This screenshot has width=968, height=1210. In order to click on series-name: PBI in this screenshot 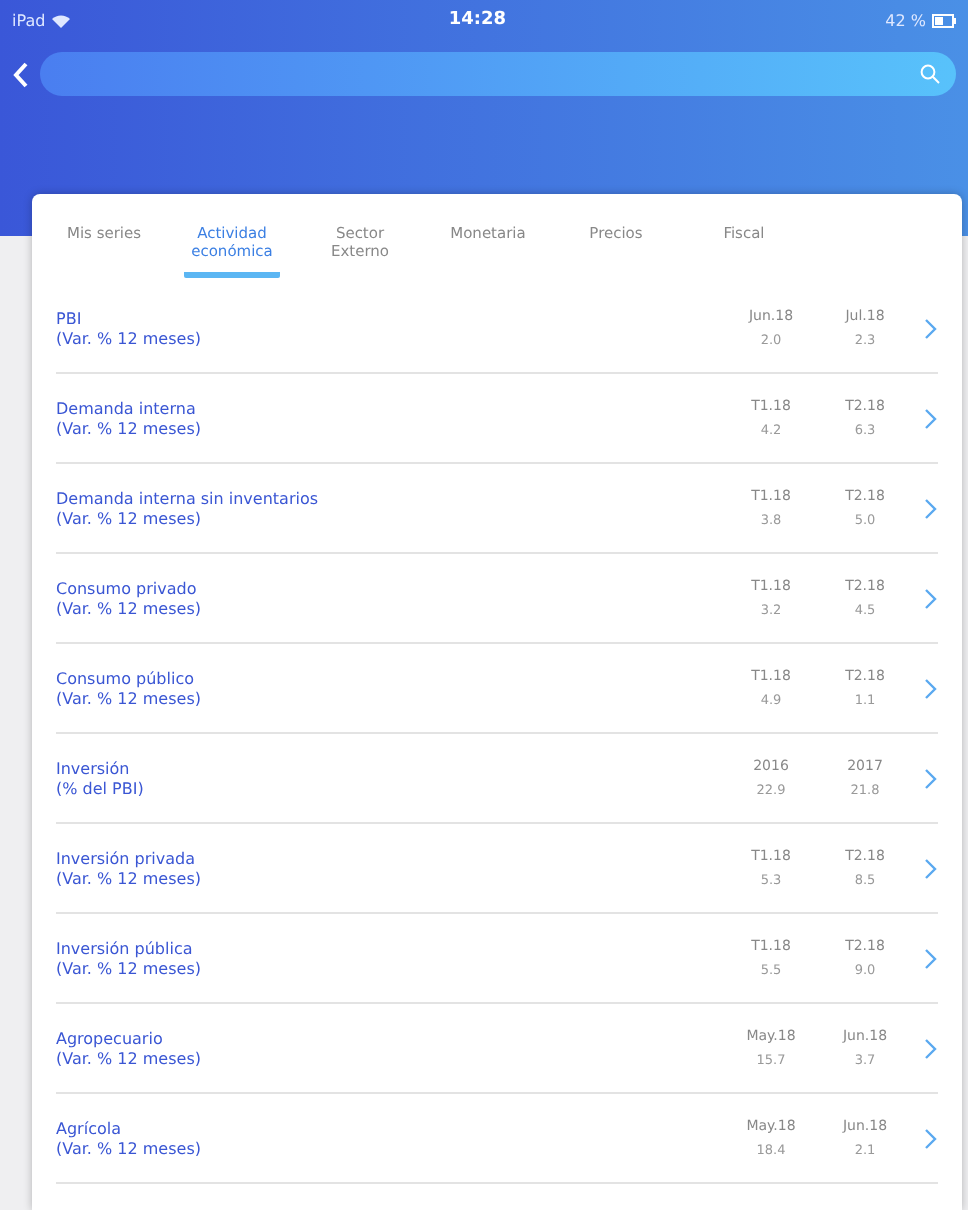, I will do `click(70, 318)`.